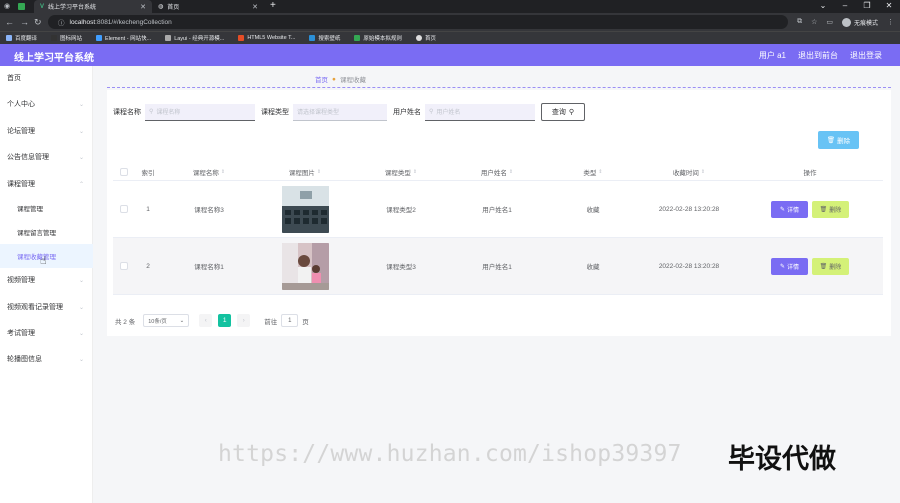  Describe the element at coordinates (61, 23) in the screenshot. I see `info-icon: ⓘ` at that location.